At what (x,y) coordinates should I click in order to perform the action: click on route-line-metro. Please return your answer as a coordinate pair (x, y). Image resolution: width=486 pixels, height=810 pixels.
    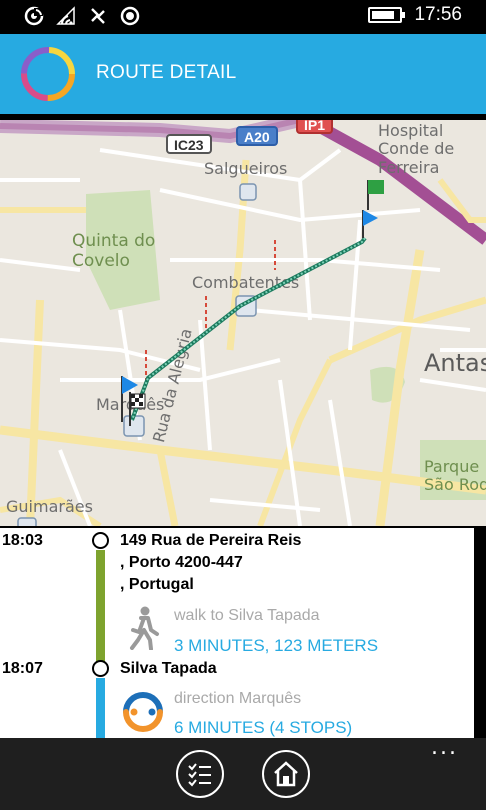
    Looking at the image, I should click on (100, 708).